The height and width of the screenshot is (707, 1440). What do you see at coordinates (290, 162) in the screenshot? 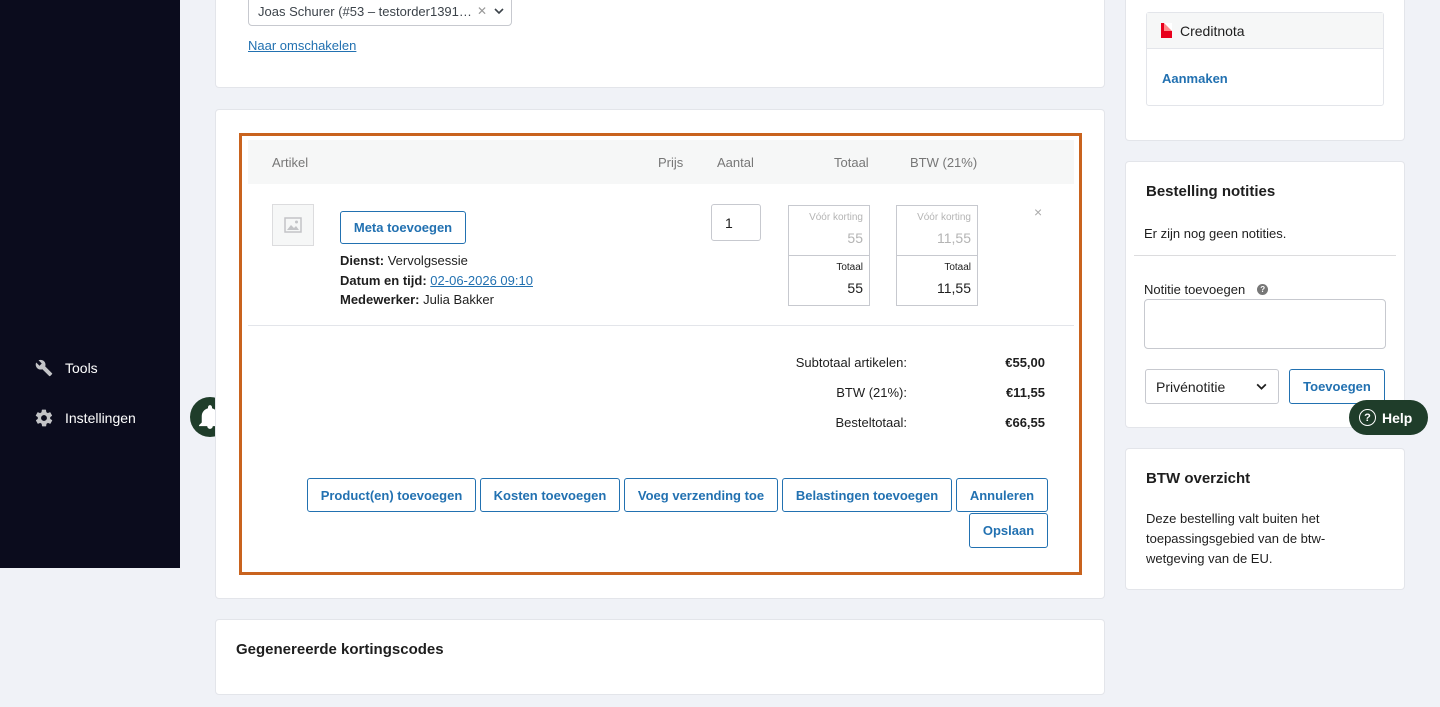
I see `column-header-article: Artikel` at bounding box center [290, 162].